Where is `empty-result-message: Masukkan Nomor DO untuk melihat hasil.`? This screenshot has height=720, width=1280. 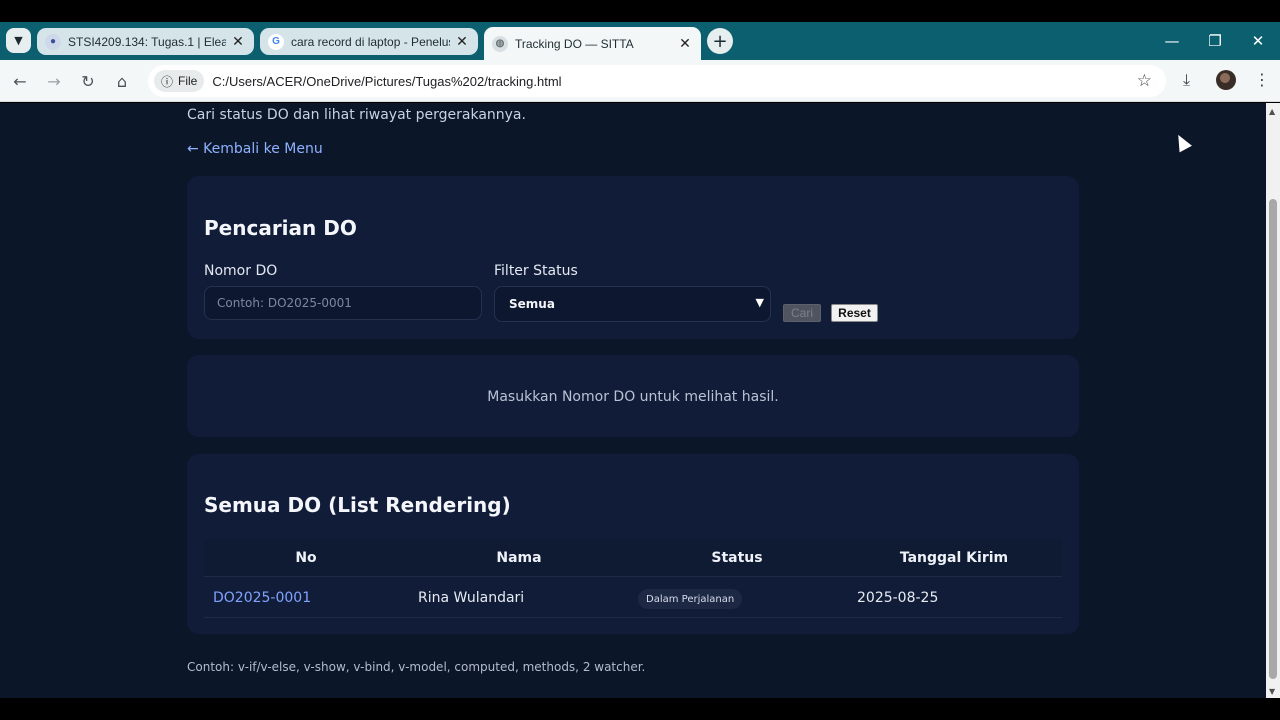 empty-result-message: Masukkan Nomor DO untuk melihat hasil. is located at coordinates (633, 397).